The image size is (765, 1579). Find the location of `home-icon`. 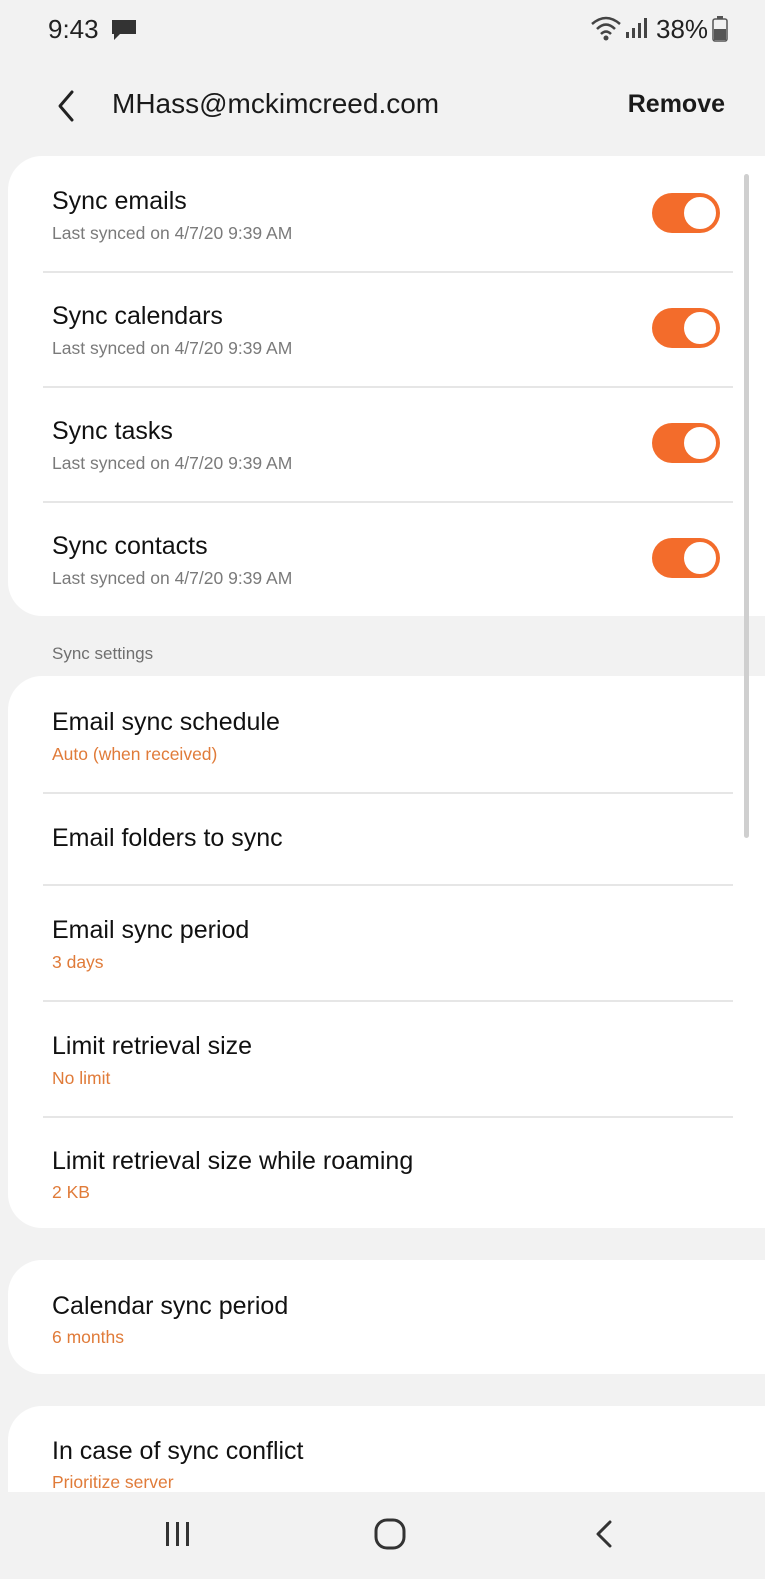

home-icon is located at coordinates (390, 1534).